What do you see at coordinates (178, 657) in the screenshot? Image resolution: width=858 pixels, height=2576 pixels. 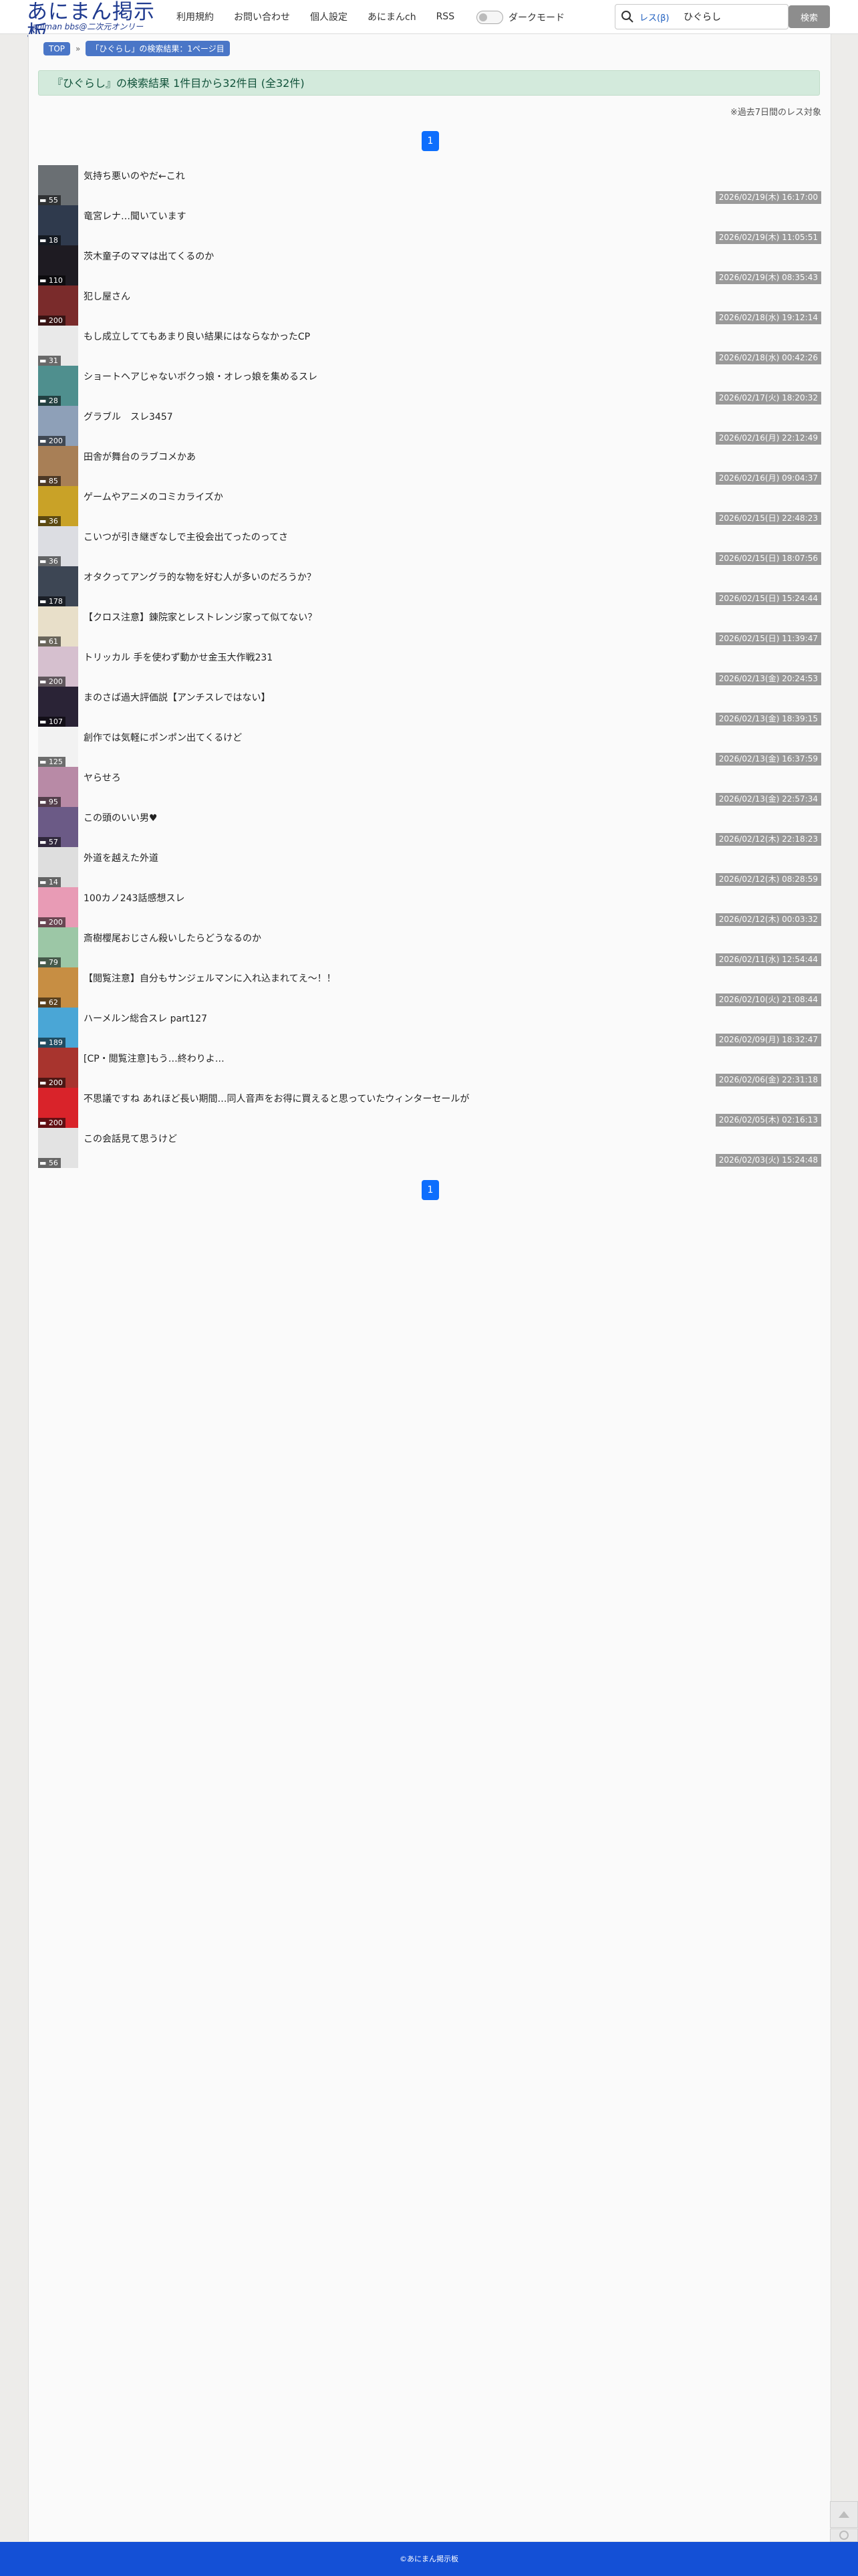 I see `thread-title-link: トリッカル 手を使わず動かせ金玉大作戦231` at bounding box center [178, 657].